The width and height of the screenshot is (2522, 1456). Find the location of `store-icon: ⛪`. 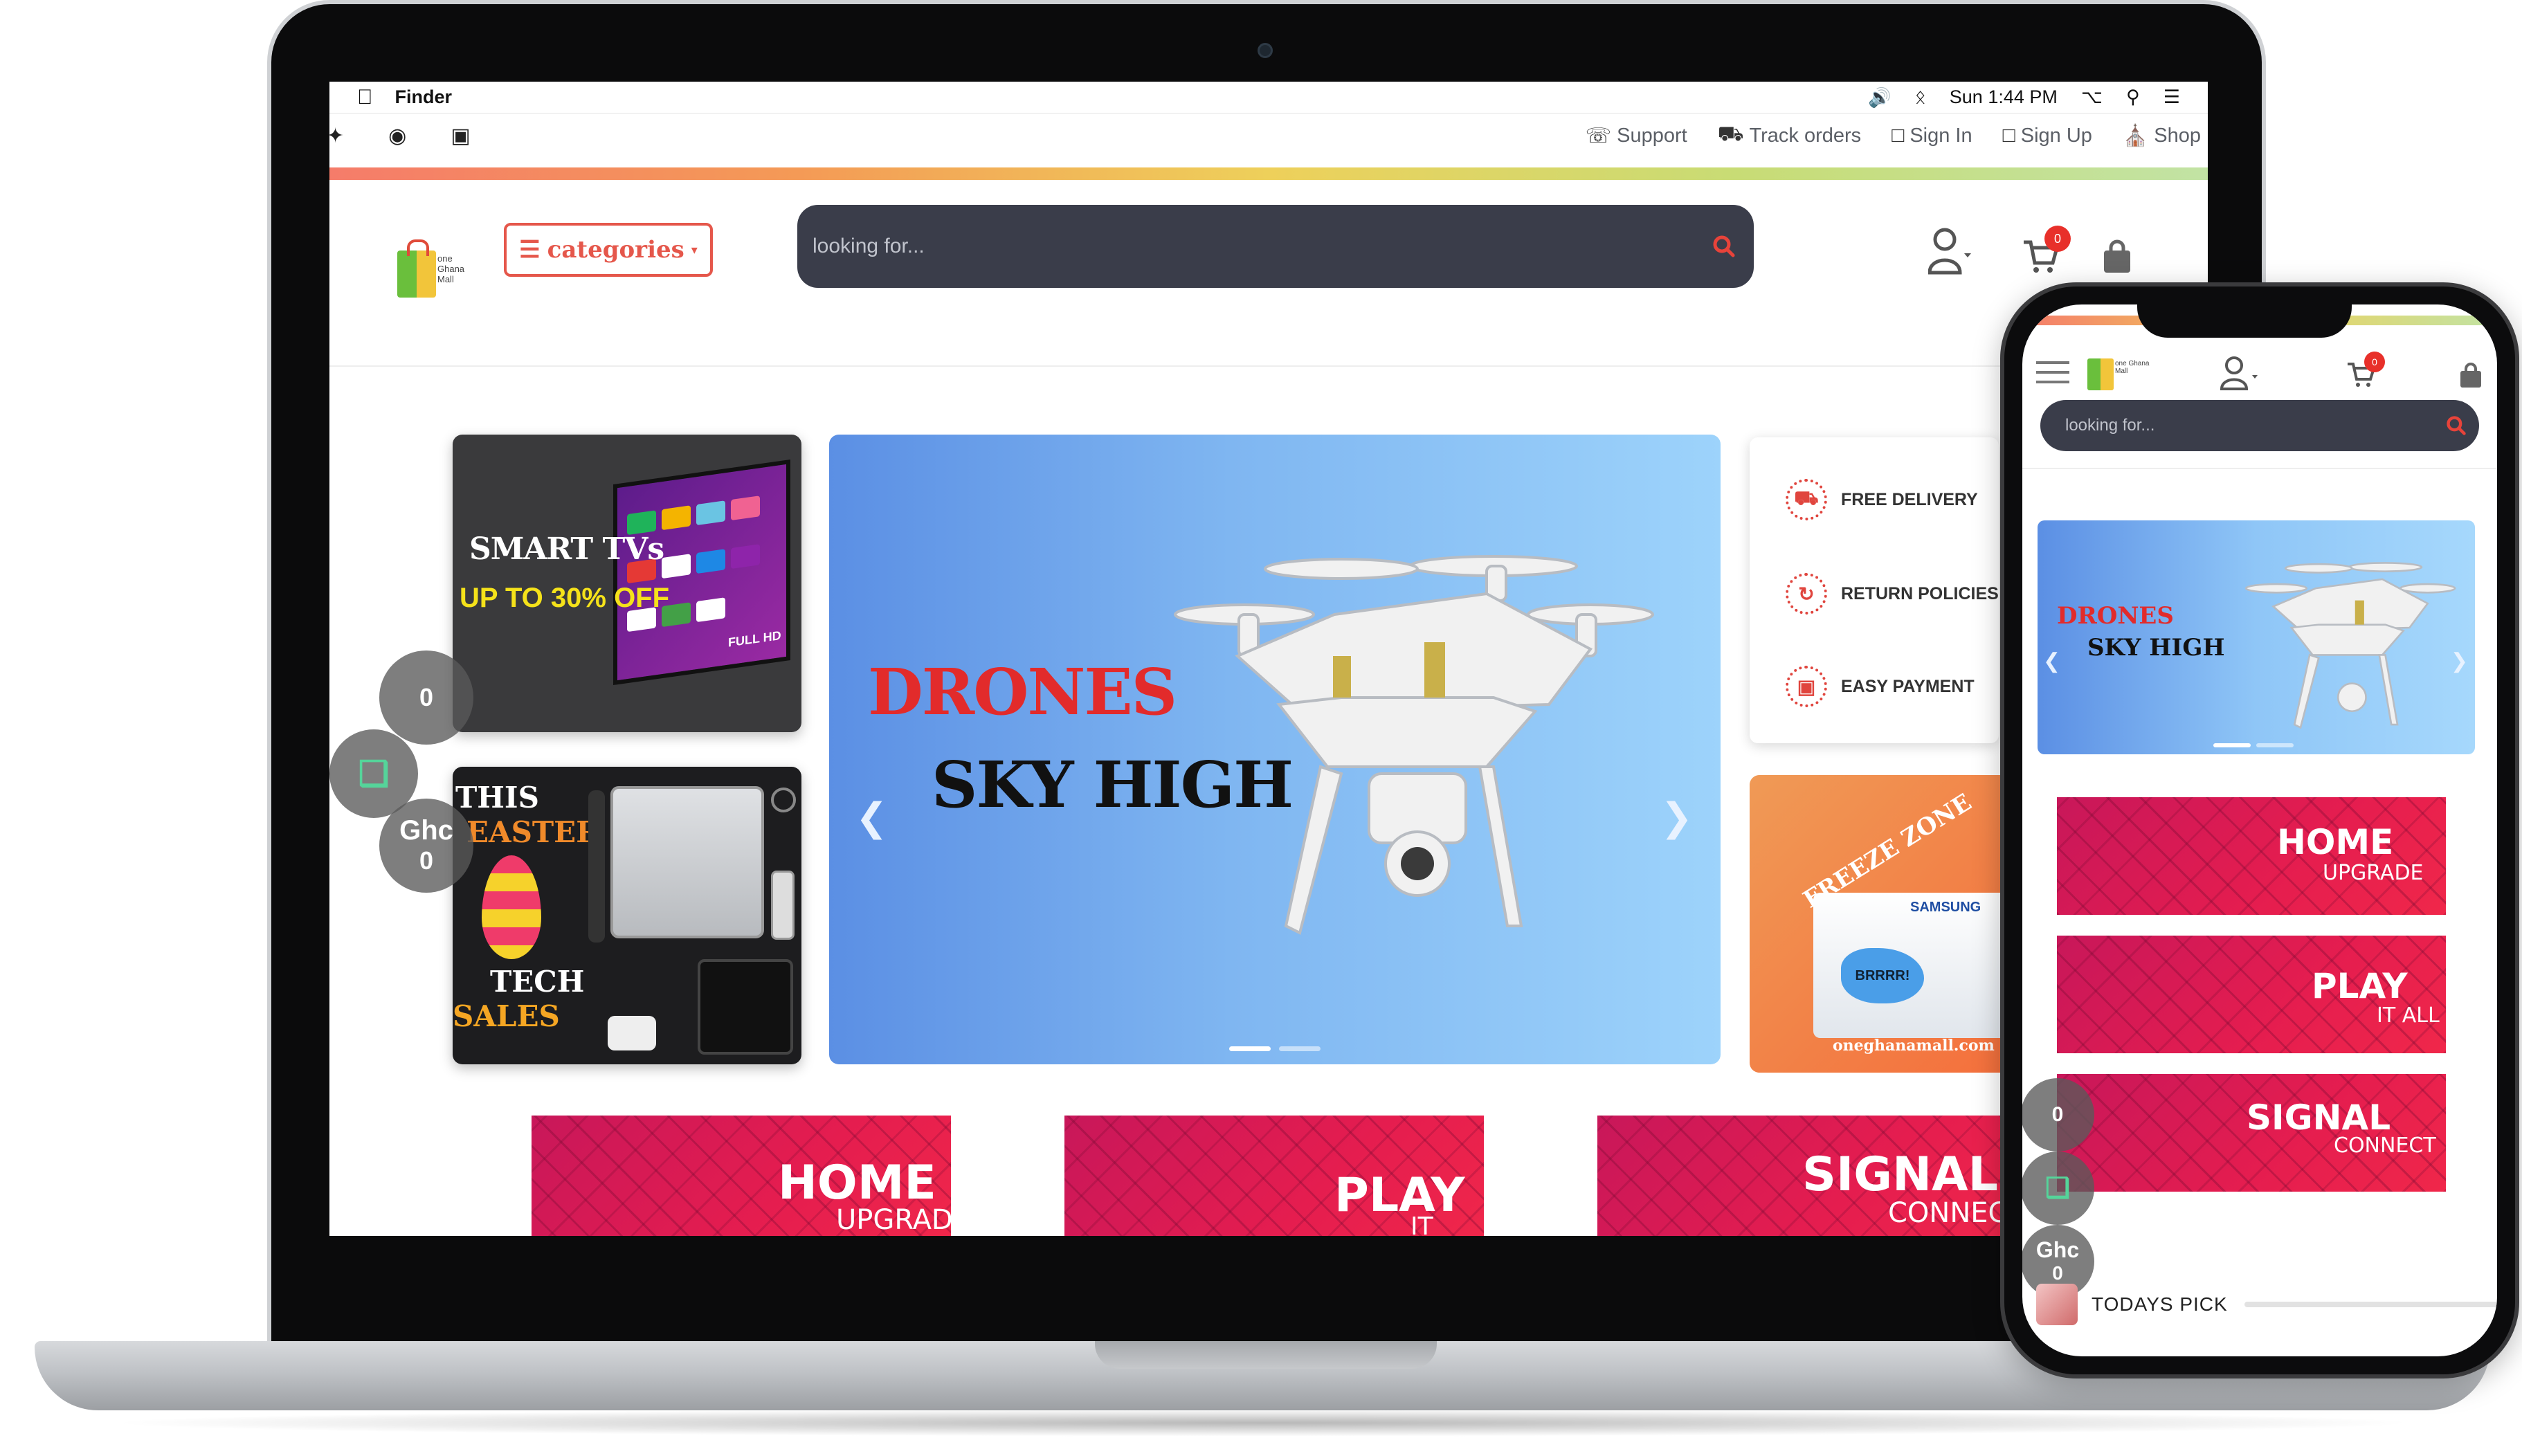

store-icon: ⛪ is located at coordinates (2135, 135).